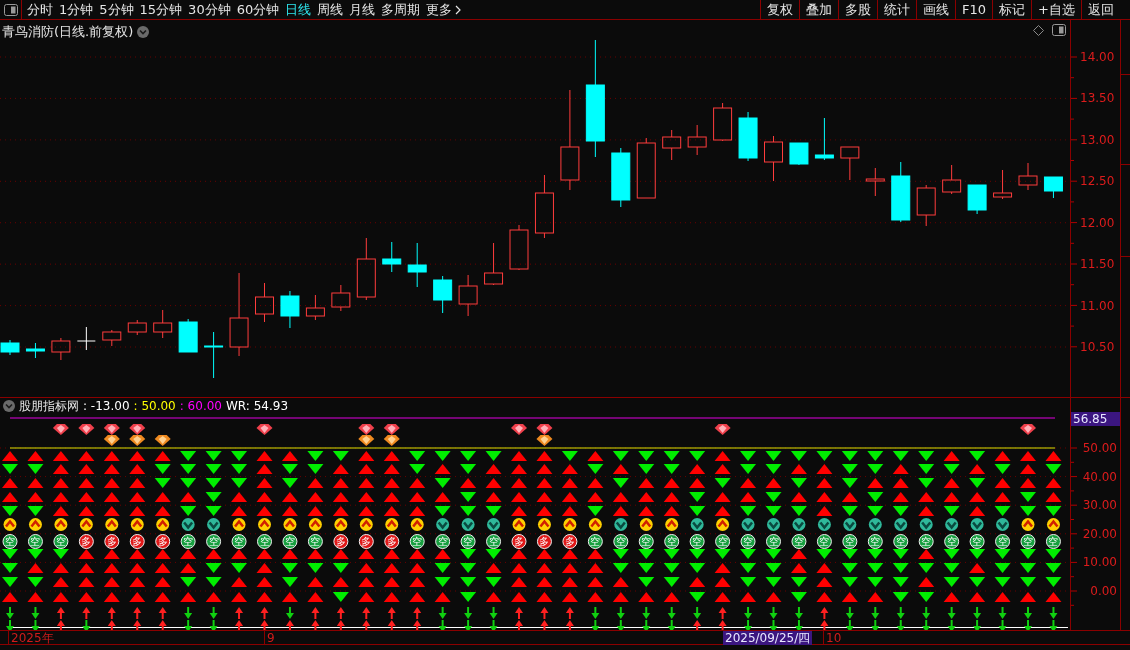  Describe the element at coordinates (1097, 222) in the screenshot. I see `price-axis-label: 12.00` at that location.